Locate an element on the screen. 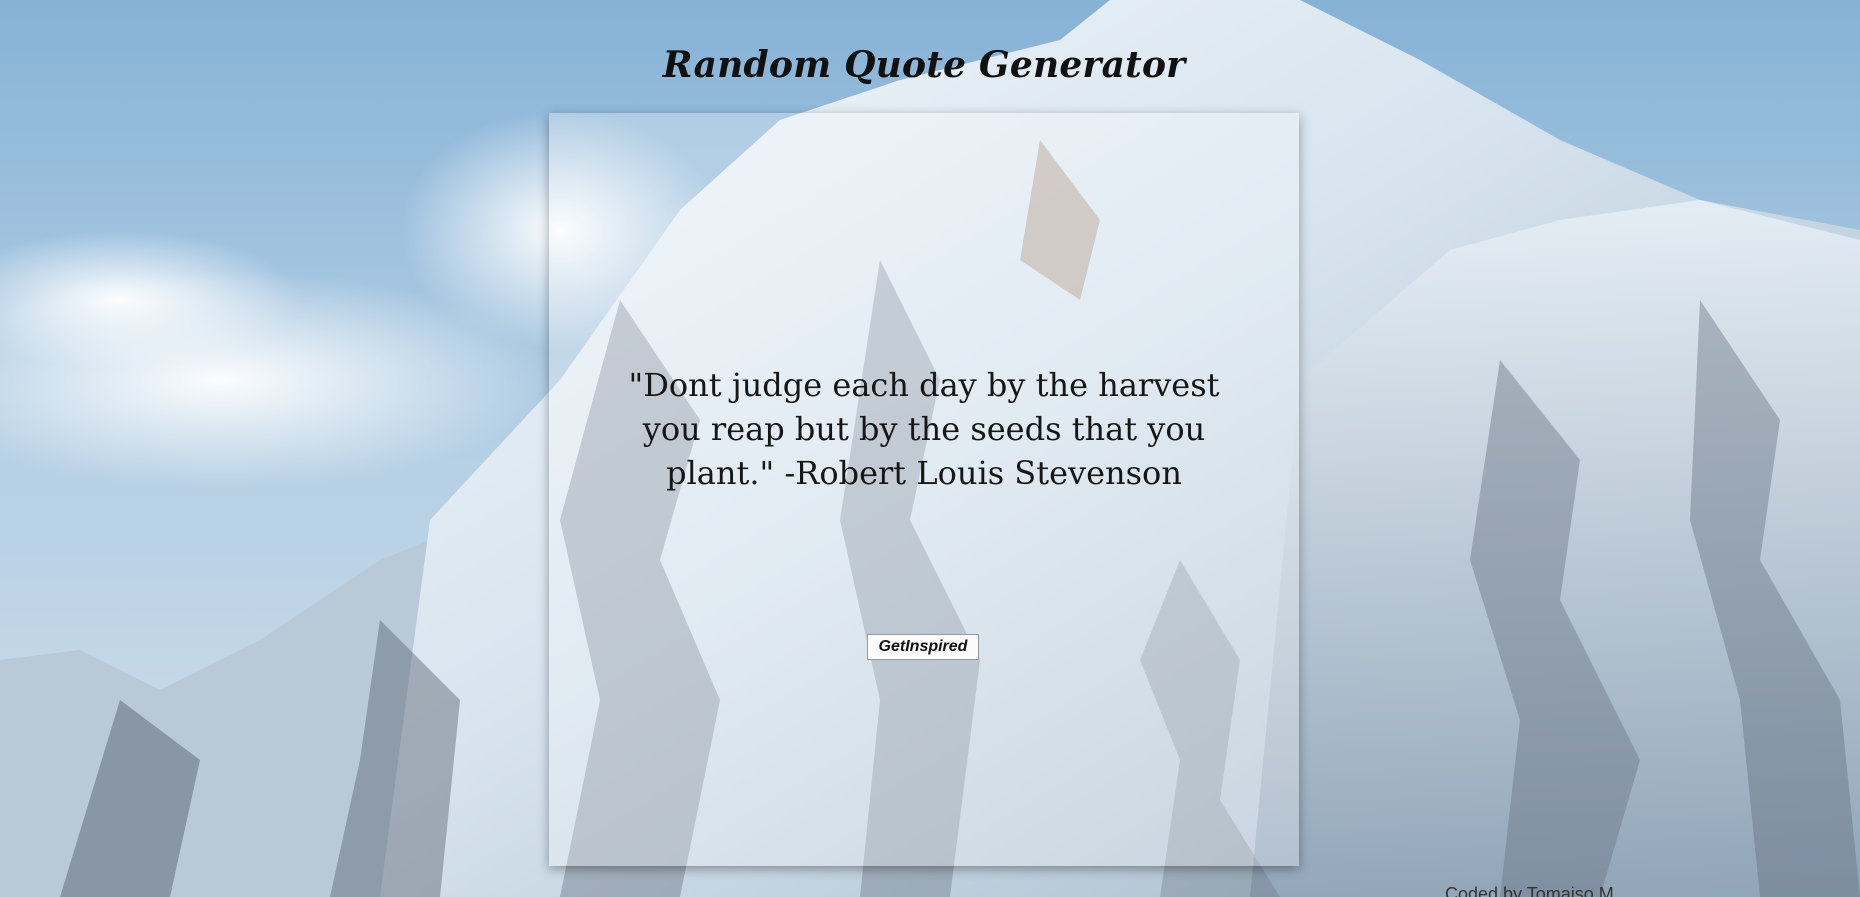 The width and height of the screenshot is (1860, 897). page-title: Random Quote Generator is located at coordinates (924, 65).